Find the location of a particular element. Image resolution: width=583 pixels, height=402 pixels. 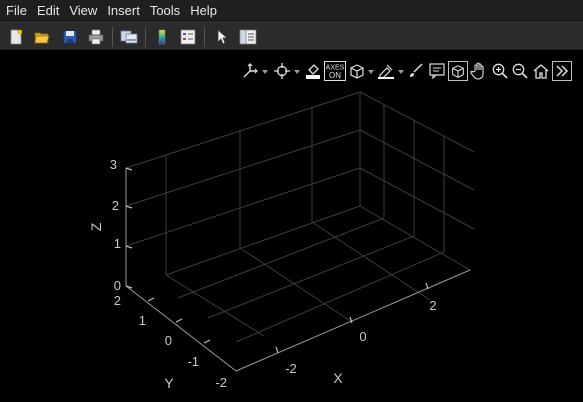

y-tick-label: 2 is located at coordinates (117, 300).